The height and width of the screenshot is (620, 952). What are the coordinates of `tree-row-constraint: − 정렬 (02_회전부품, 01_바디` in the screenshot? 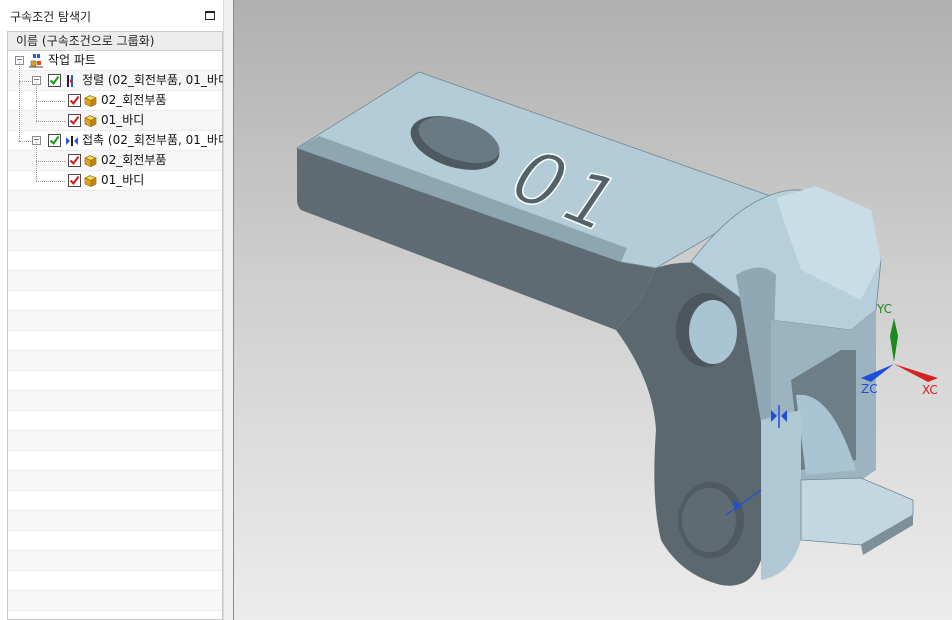 It's located at (118, 77).